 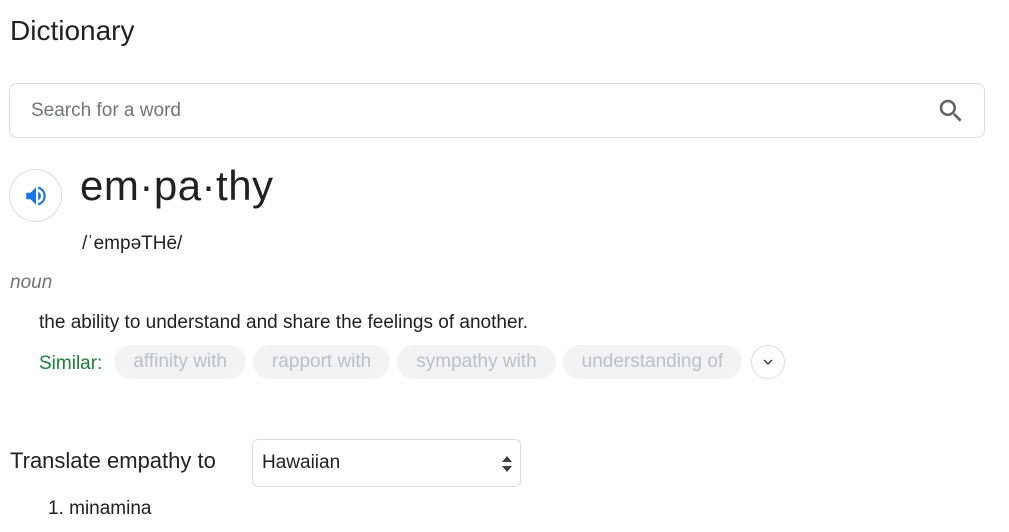 What do you see at coordinates (386, 463) in the screenshot?
I see `language-select: Hawaiian` at bounding box center [386, 463].